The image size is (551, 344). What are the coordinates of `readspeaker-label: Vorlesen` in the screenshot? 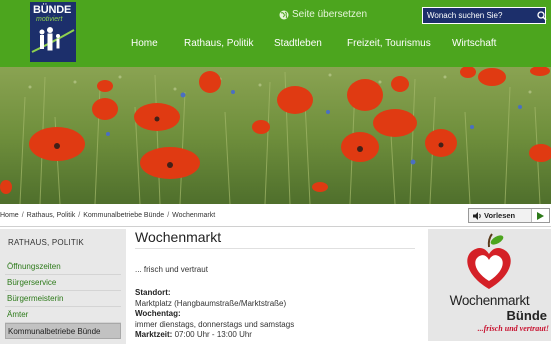 It's located at (499, 215).